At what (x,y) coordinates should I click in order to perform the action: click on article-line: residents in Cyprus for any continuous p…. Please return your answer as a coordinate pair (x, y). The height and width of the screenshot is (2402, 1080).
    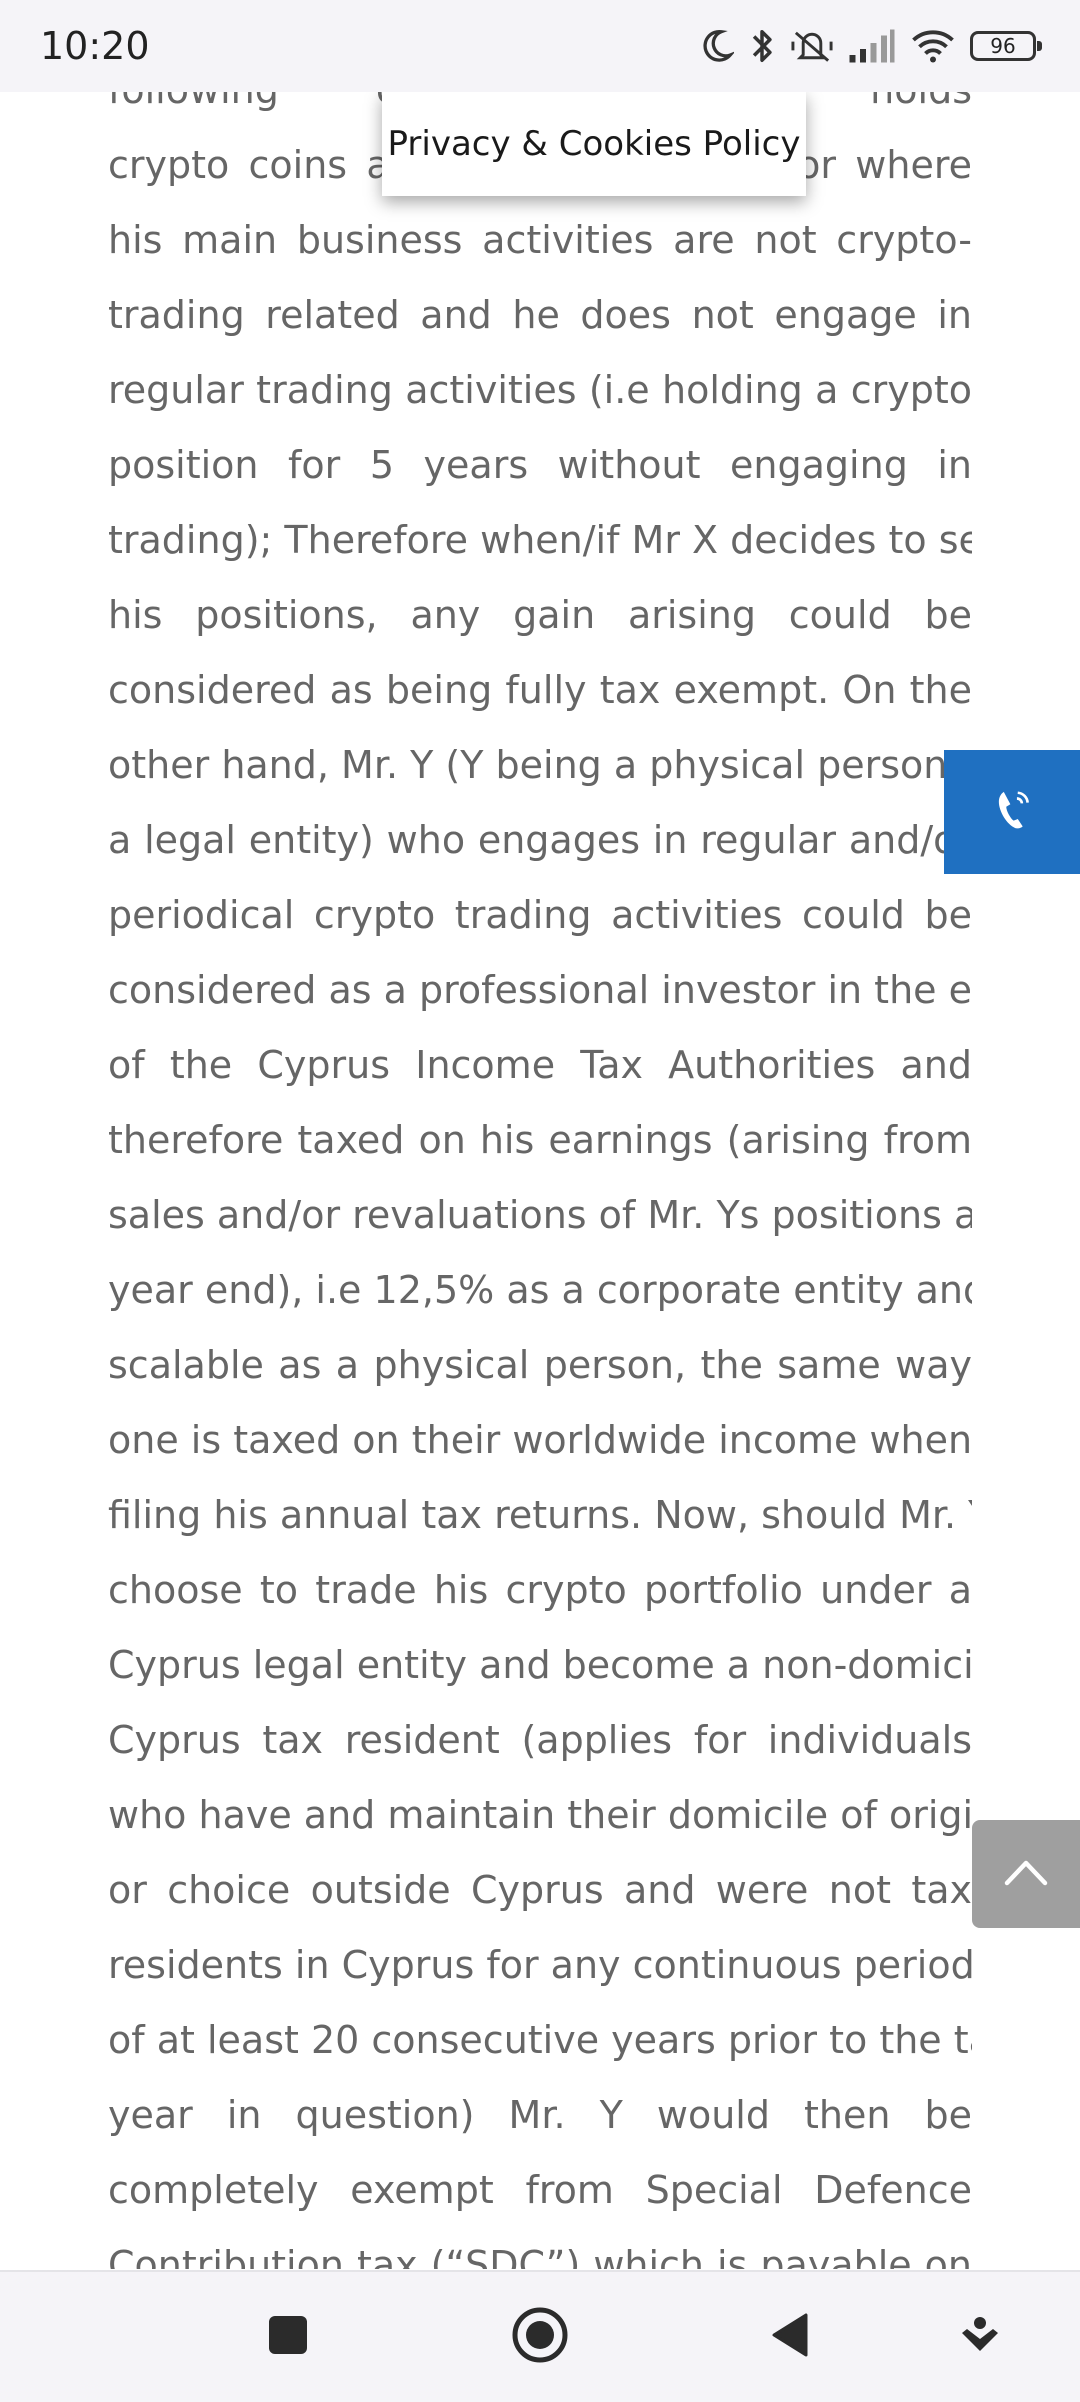
    Looking at the image, I should click on (540, 1965).